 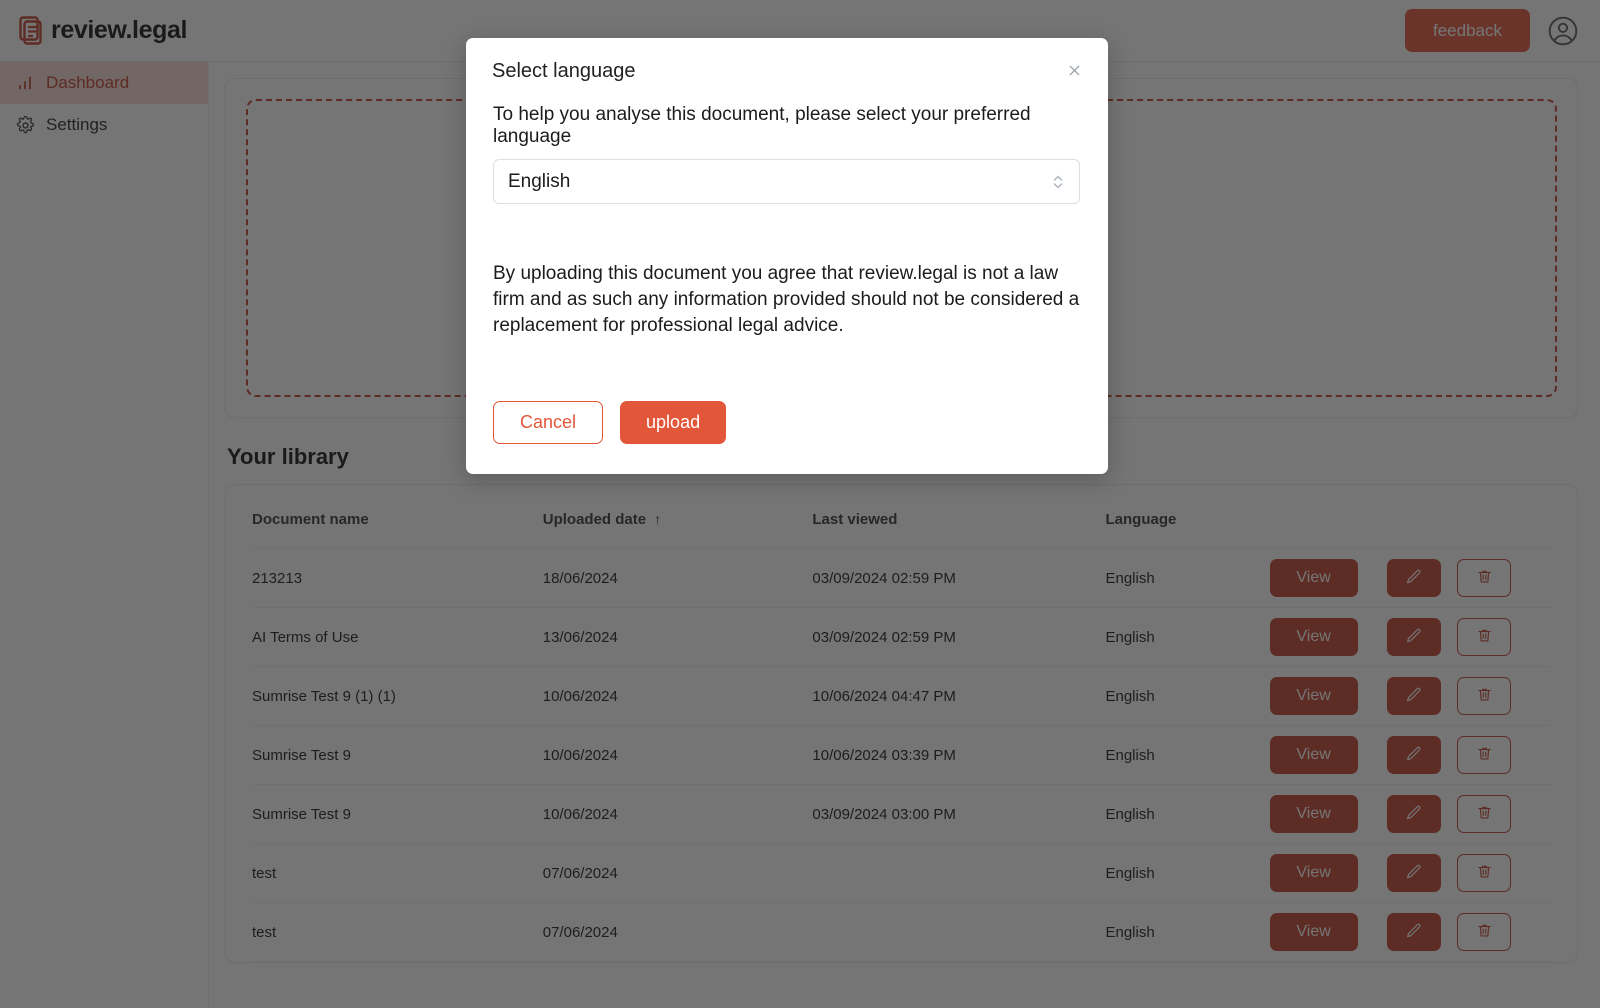 What do you see at coordinates (548, 423) in the screenshot?
I see `cancel-button: Cancel` at bounding box center [548, 423].